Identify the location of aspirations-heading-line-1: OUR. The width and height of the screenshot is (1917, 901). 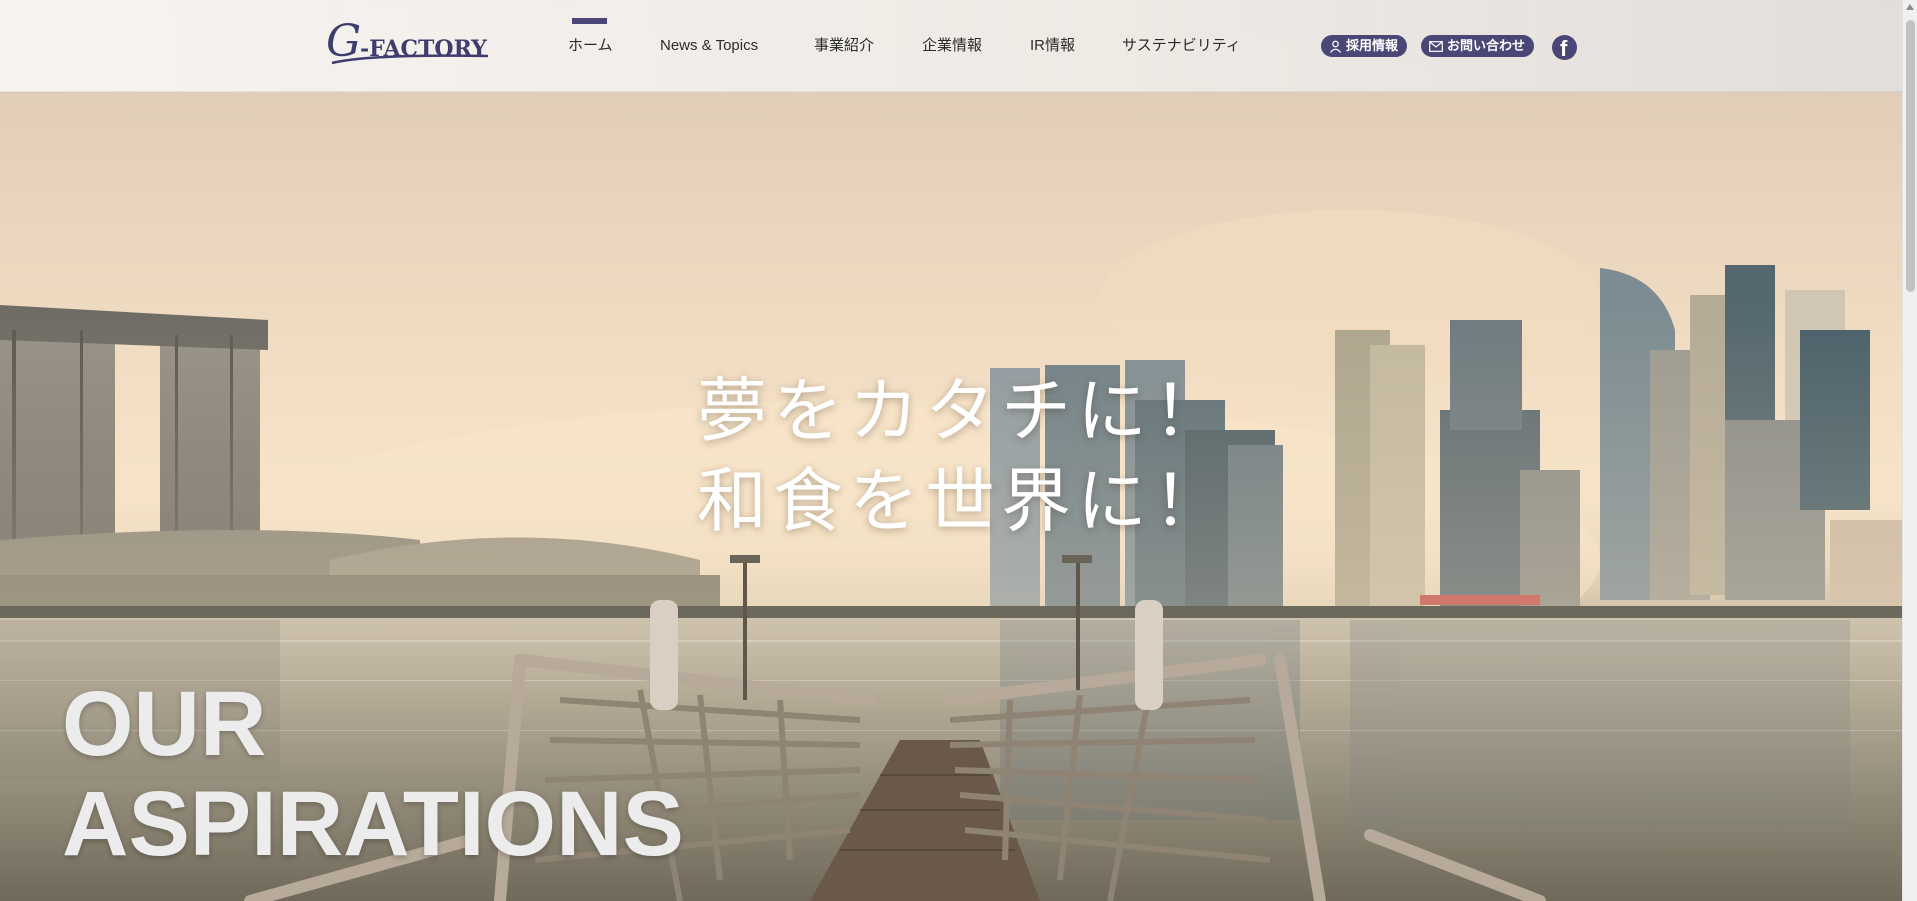
(164, 724).